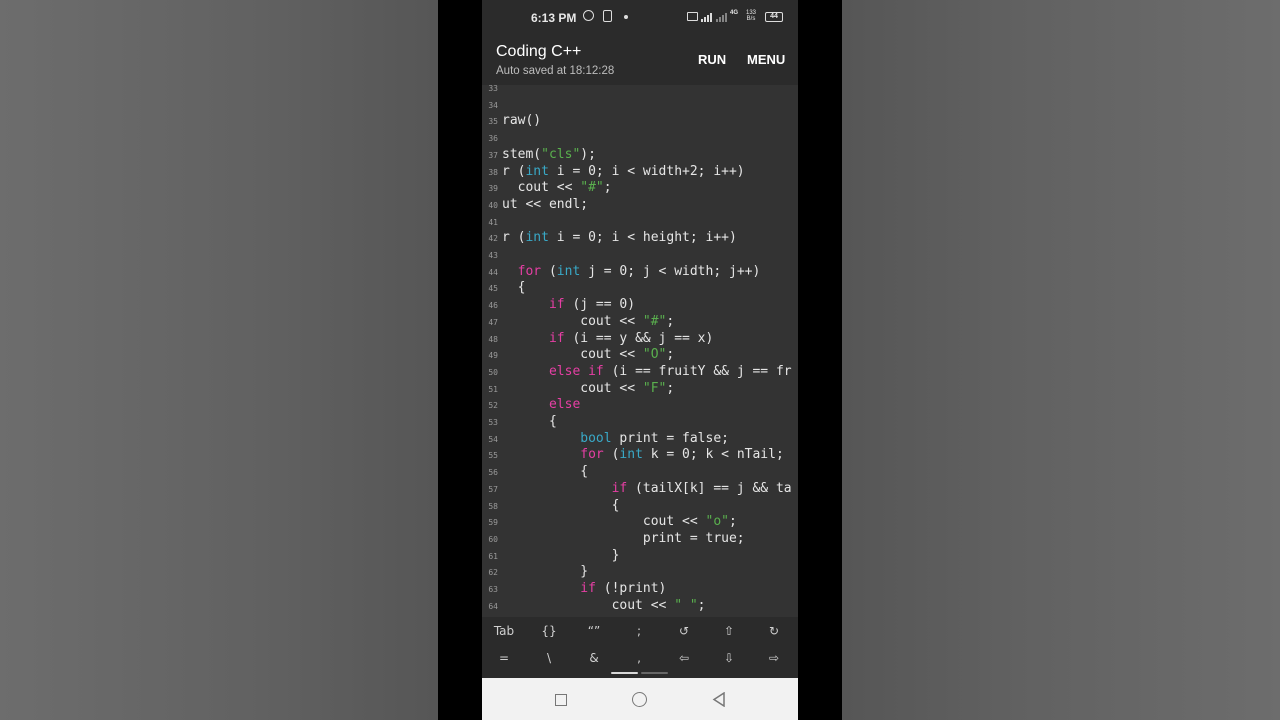 This screenshot has width=1280, height=720. I want to click on code-text: cout << " ";, so click(604, 605).